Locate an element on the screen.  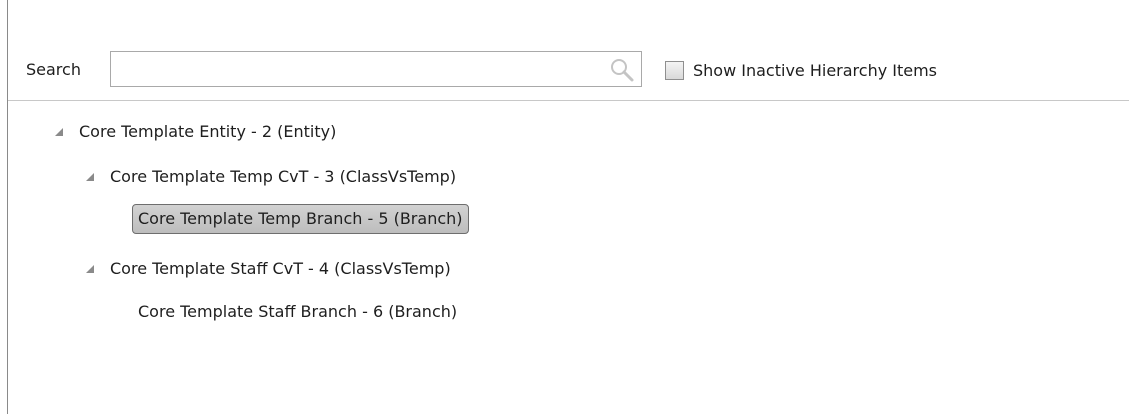
search-icon is located at coordinates (622, 70).